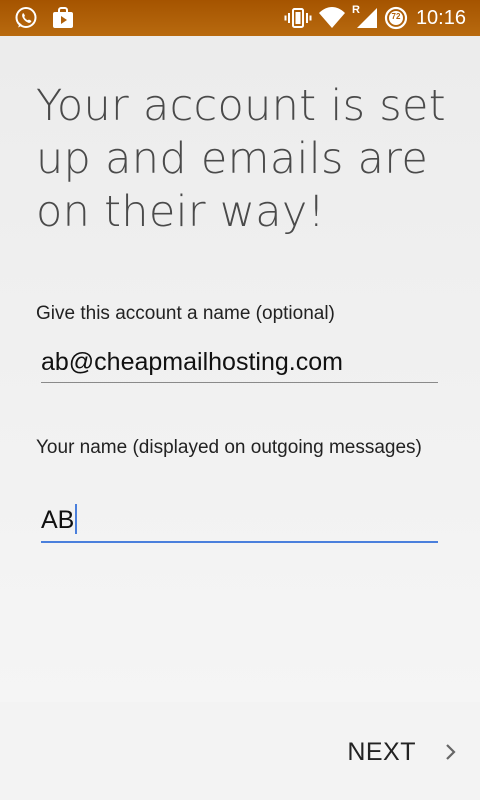  What do you see at coordinates (63, 17) in the screenshot?
I see `briefcase-icon` at bounding box center [63, 17].